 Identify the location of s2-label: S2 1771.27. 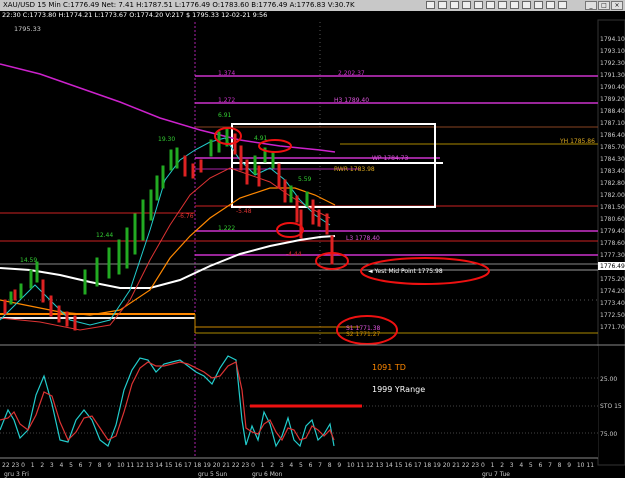
(363, 334).